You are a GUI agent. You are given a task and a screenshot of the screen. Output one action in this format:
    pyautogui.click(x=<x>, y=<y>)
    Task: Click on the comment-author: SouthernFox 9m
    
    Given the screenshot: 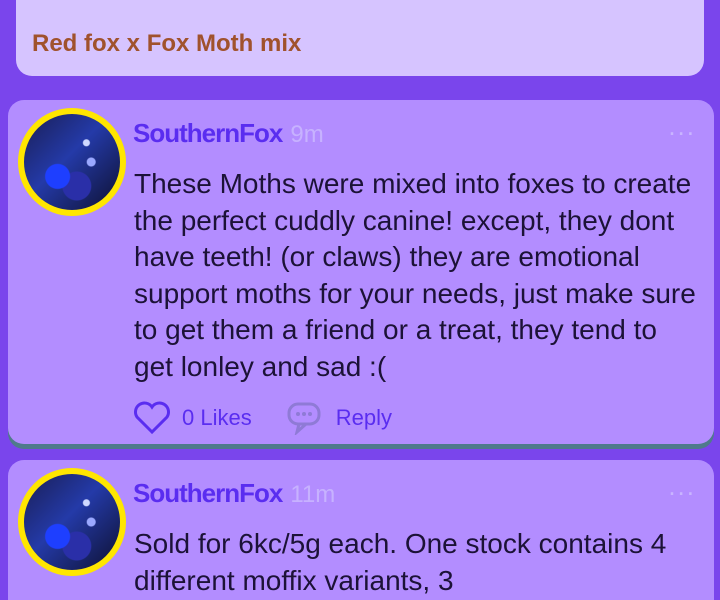 What is the action you would take?
    pyautogui.click(x=228, y=133)
    